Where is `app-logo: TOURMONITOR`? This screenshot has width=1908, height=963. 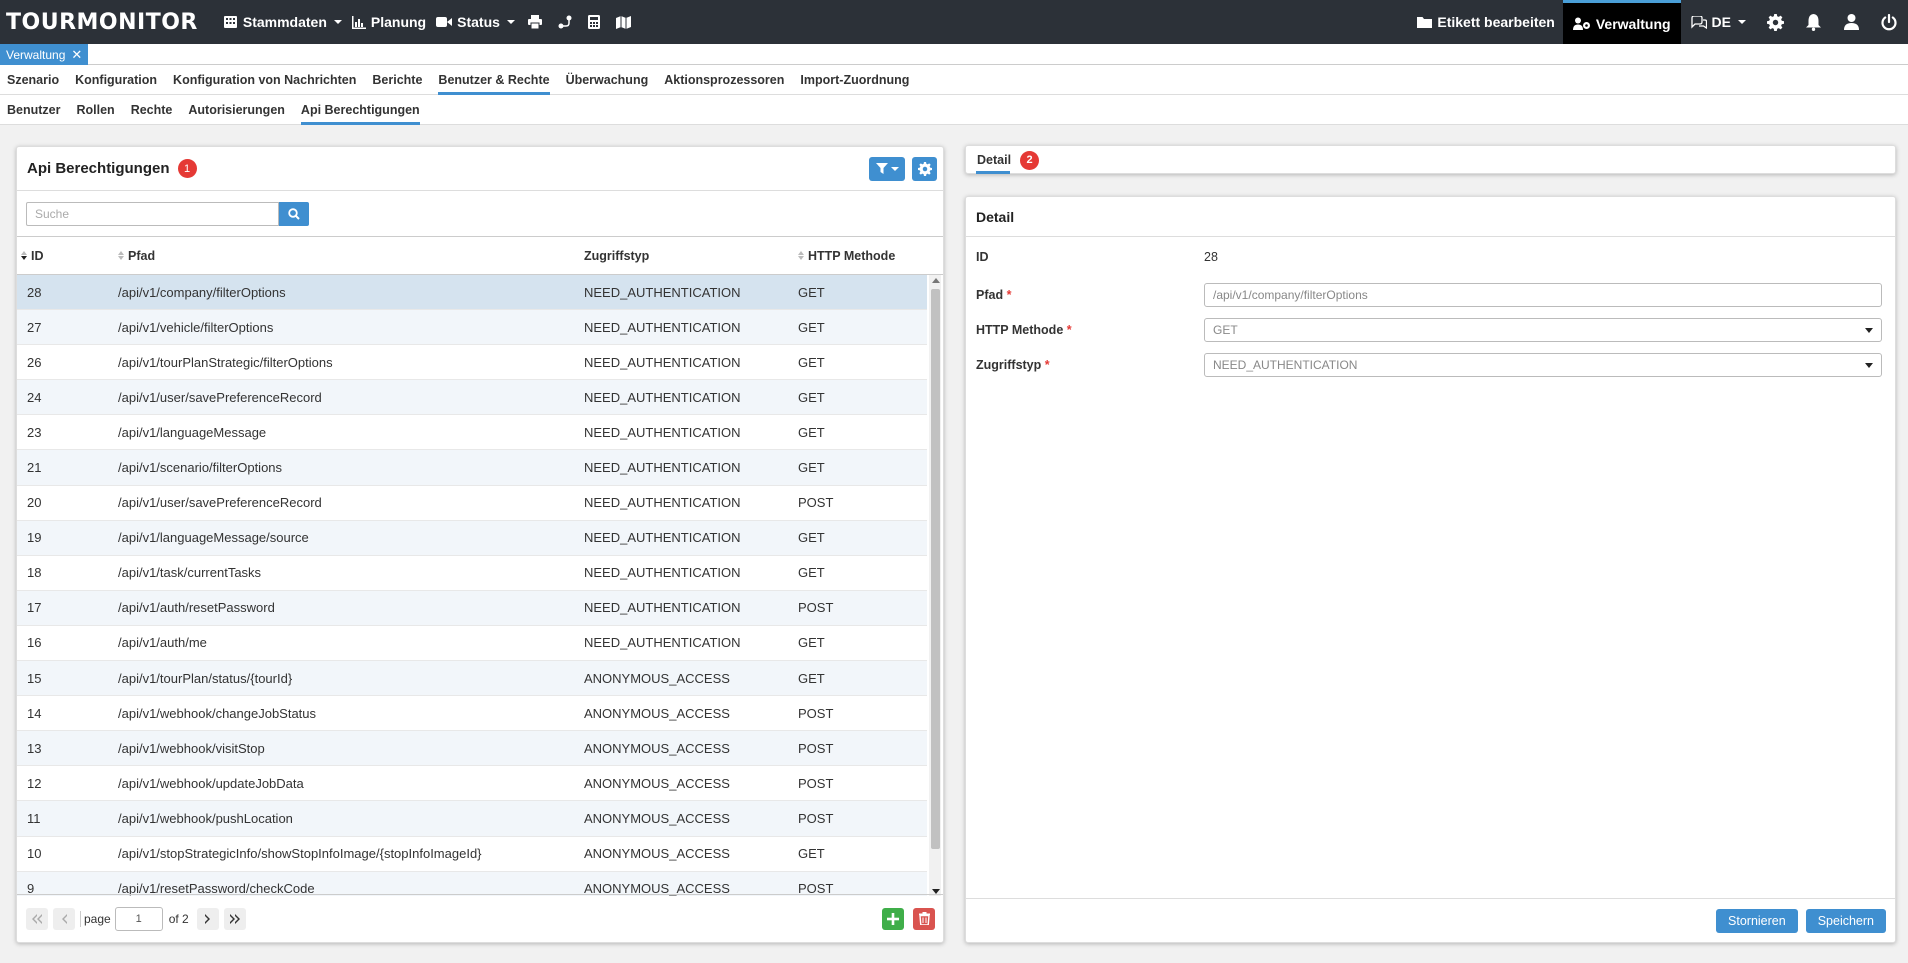
app-logo: TOURMONITOR is located at coordinates (102, 22).